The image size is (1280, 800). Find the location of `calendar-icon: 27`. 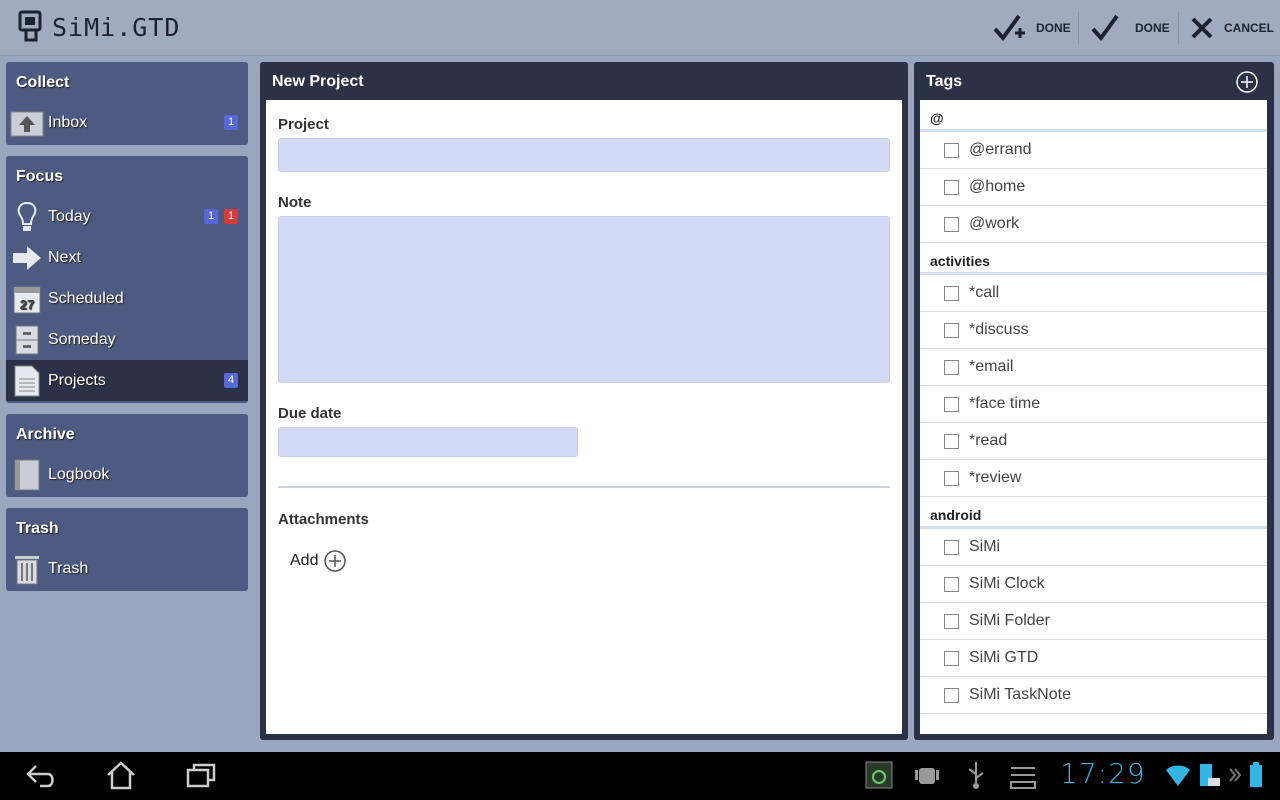

calendar-icon: 27 is located at coordinates (27, 298).